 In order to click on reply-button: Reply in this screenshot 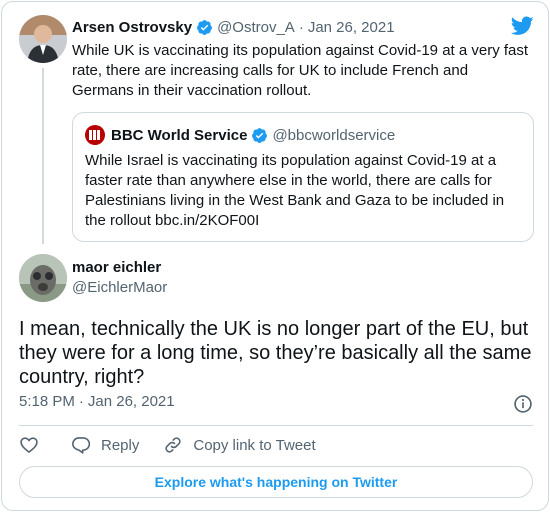, I will do `click(105, 445)`.